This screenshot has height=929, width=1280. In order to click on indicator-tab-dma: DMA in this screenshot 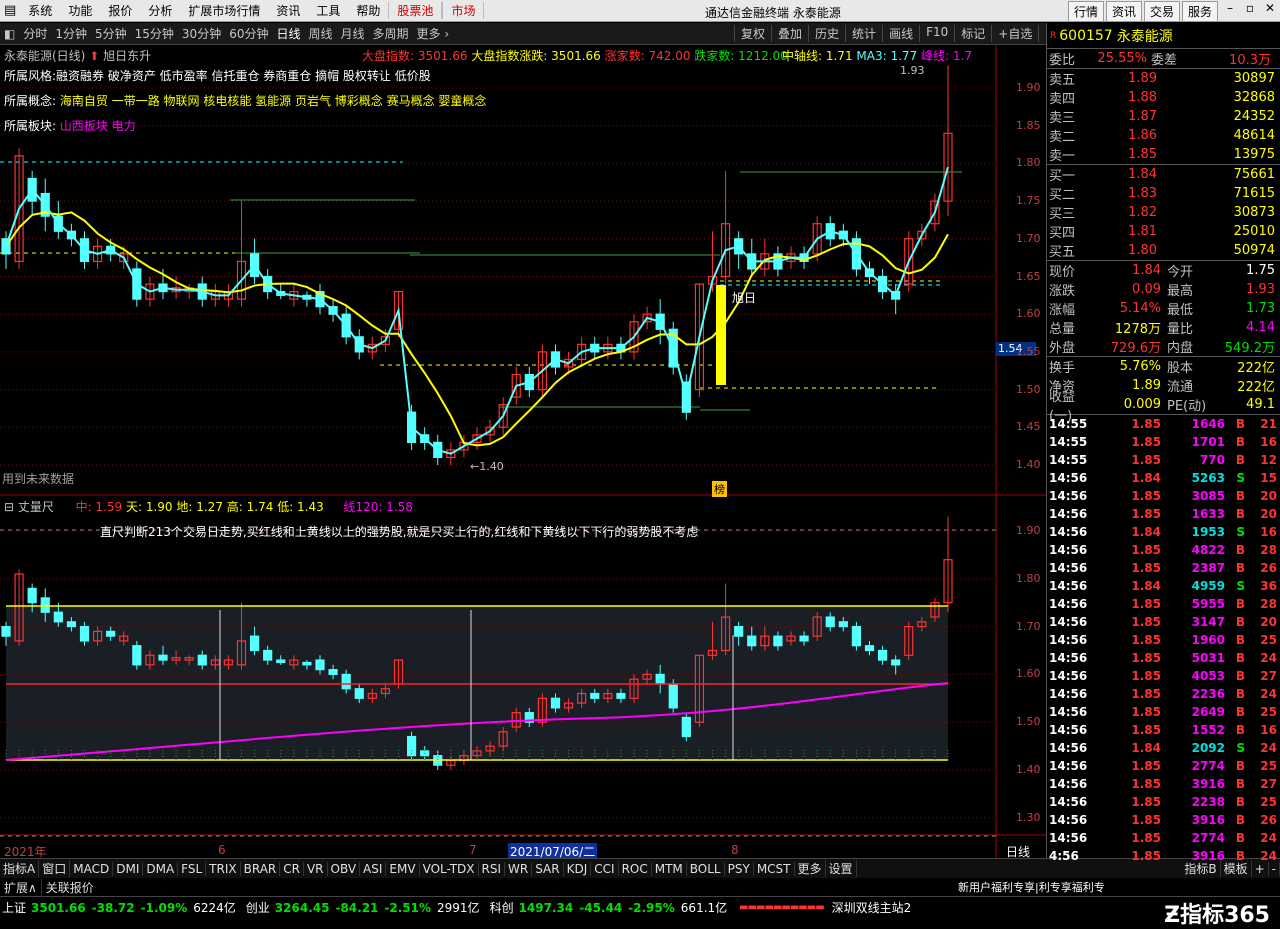, I will do `click(161, 868)`.